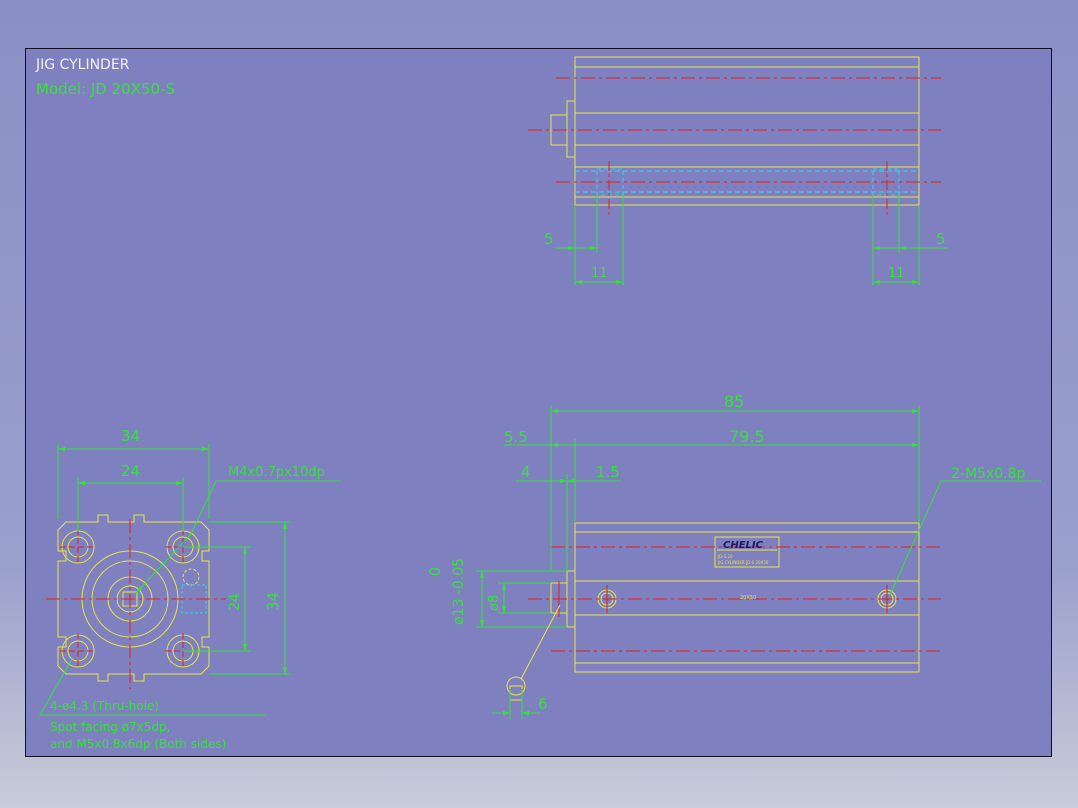 Image resolution: width=1078 pixels, height=808 pixels. I want to click on top-dim-right-width: 11, so click(896, 273).